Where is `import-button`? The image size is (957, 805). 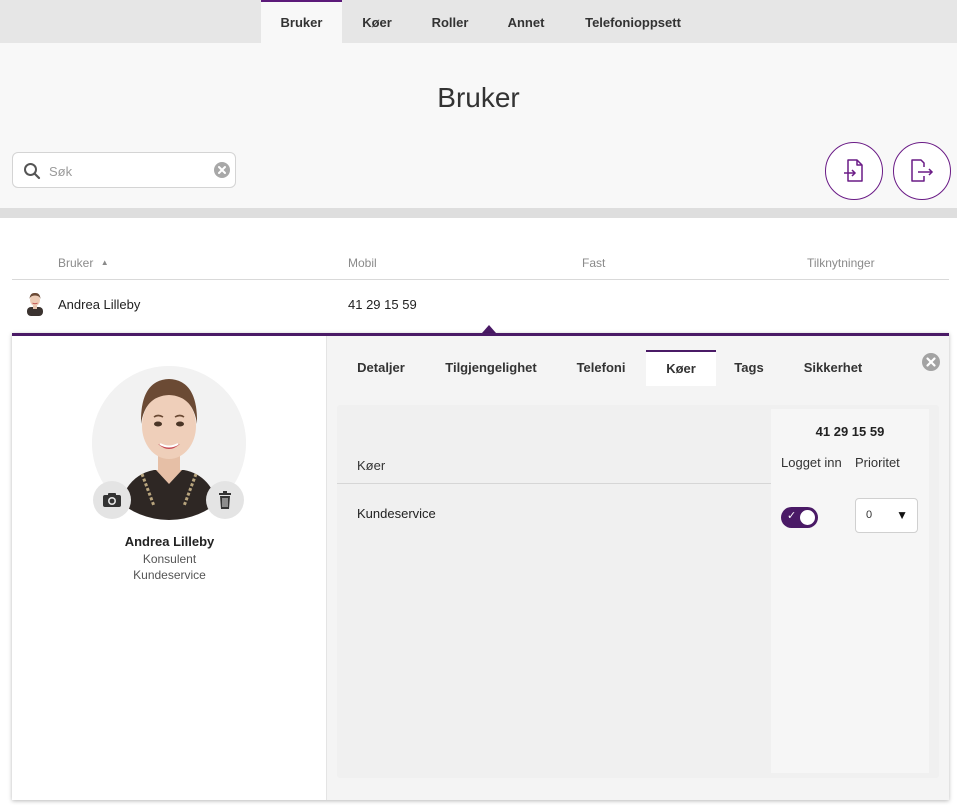
import-button is located at coordinates (854, 171).